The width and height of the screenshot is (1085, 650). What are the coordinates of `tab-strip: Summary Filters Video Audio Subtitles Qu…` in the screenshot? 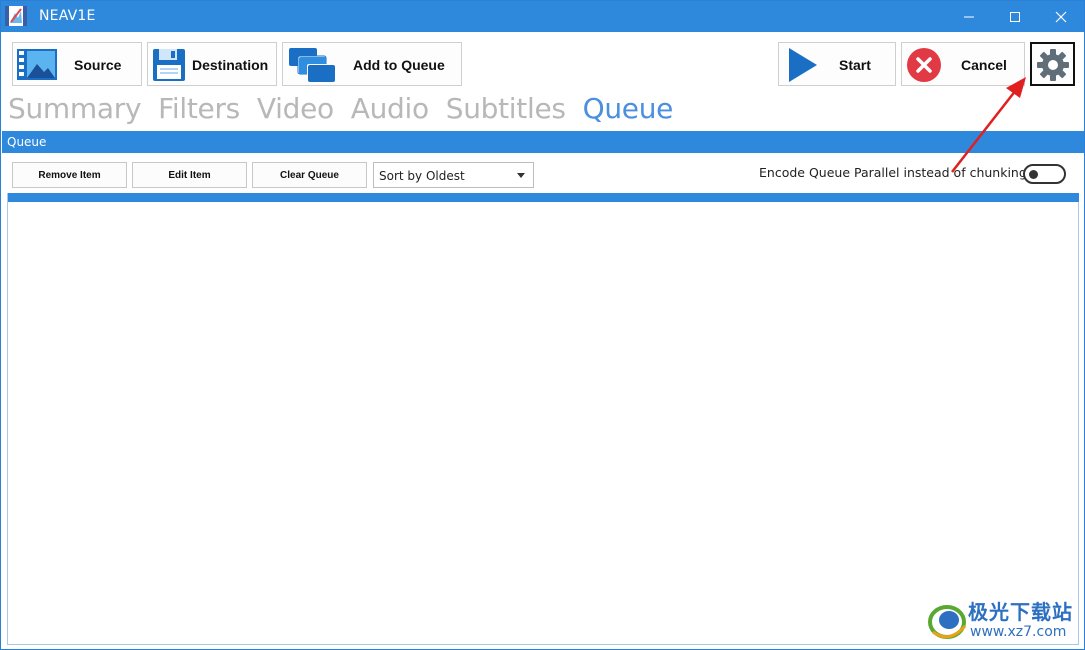 It's located at (344, 111).